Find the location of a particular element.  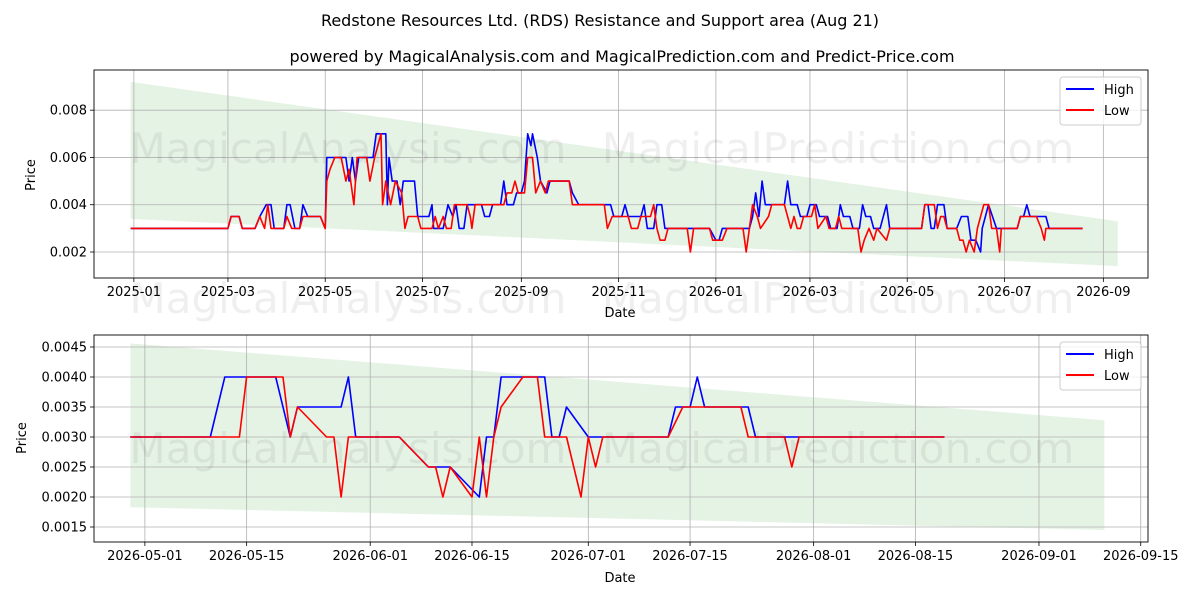

y-tick-label: 0.0025 is located at coordinates (65, 468).